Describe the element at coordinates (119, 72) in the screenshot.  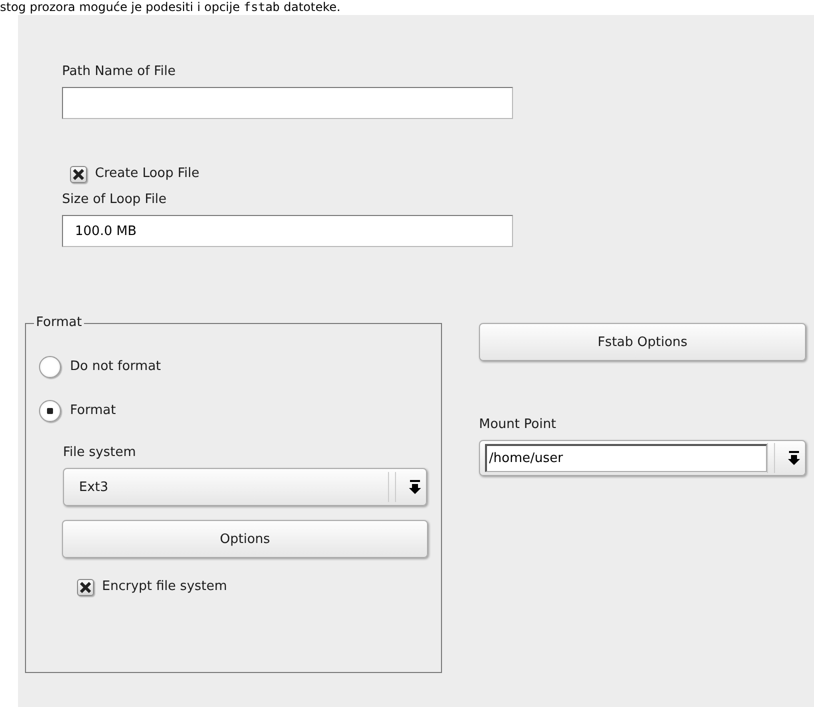
I see `field-label: Path Name of File` at that location.